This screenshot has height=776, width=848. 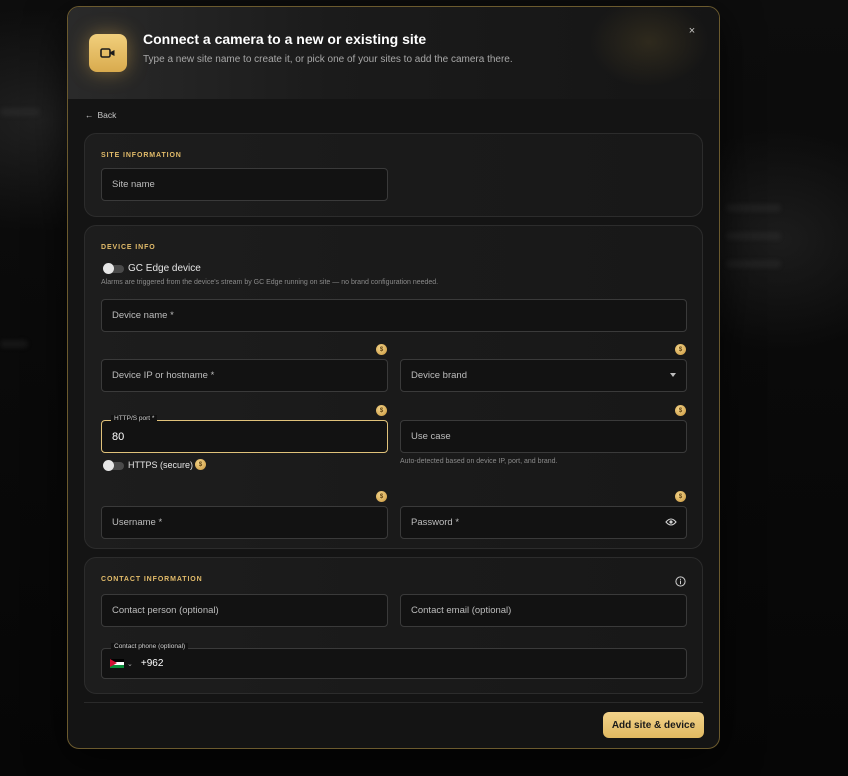 What do you see at coordinates (543, 375) in the screenshot?
I see `device-brand-select: Device brand` at bounding box center [543, 375].